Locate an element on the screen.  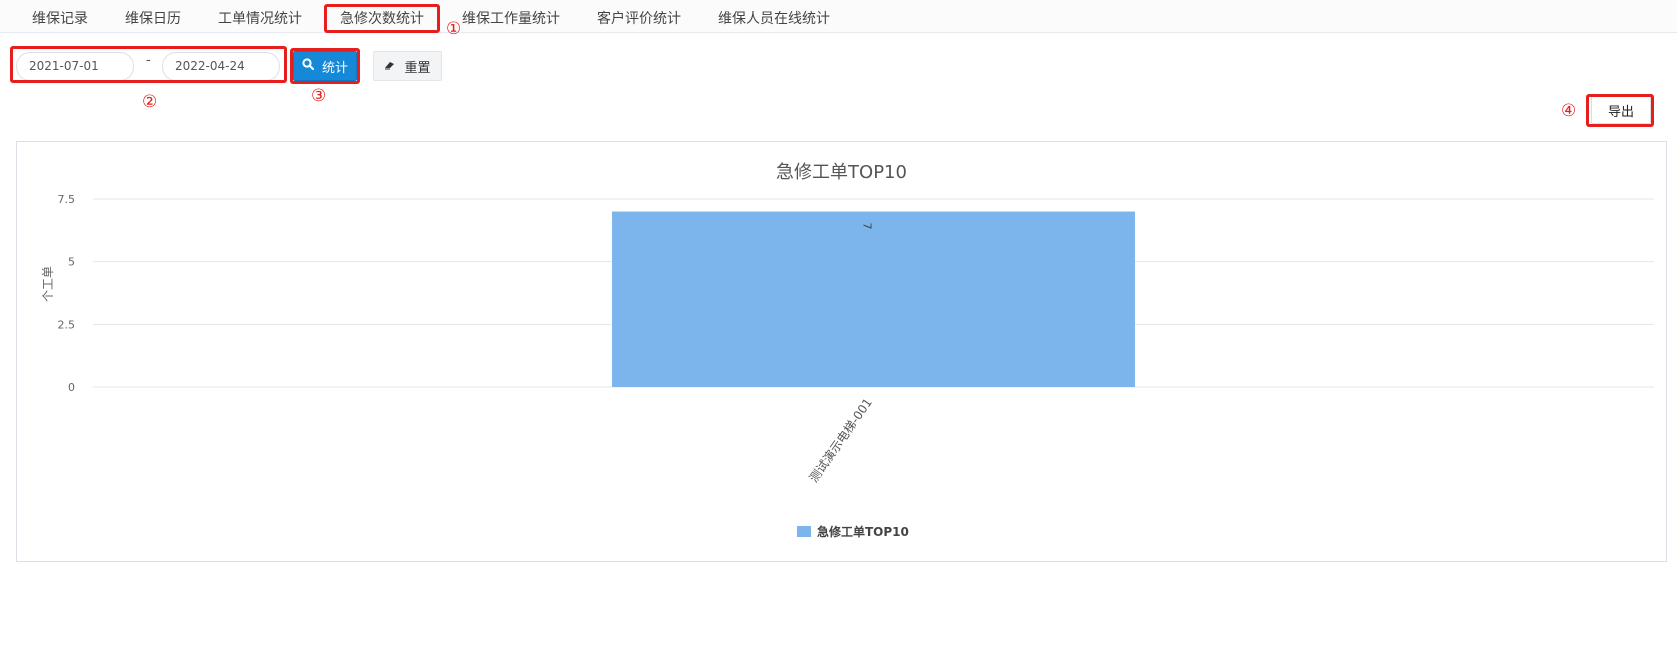
tab-maintenance-records: 维保记录 is located at coordinates (60, 18).